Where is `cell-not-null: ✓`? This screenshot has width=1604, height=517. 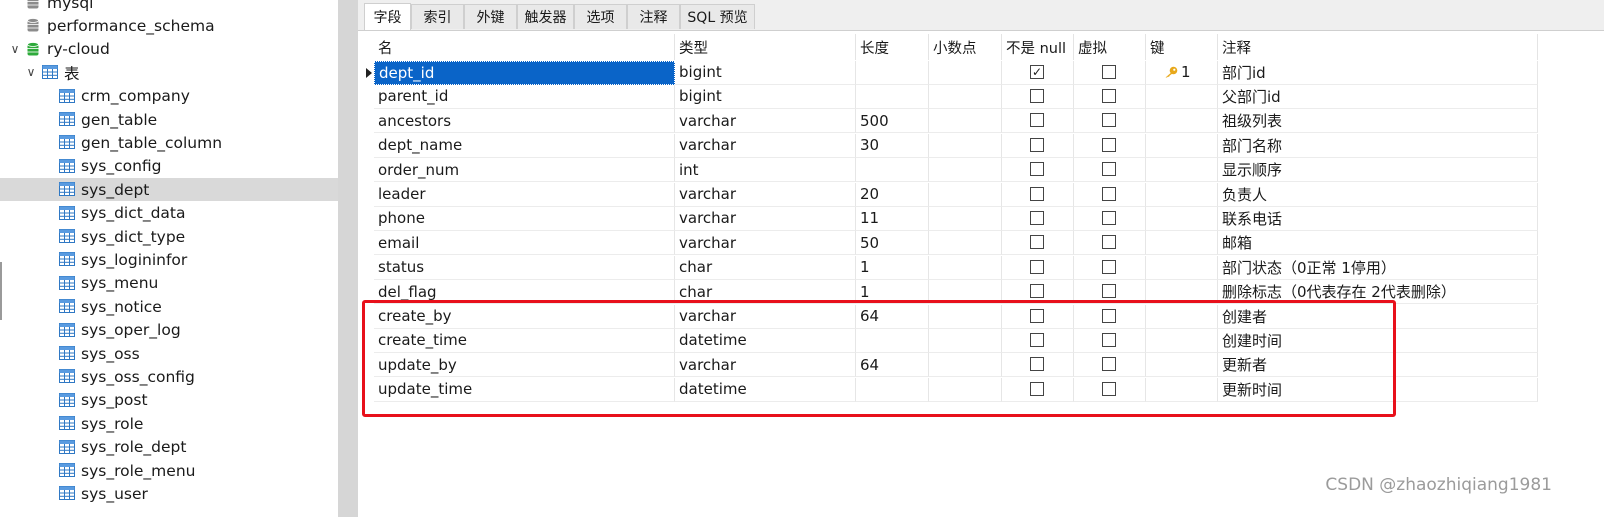
cell-not-null: ✓ is located at coordinates (1038, 72).